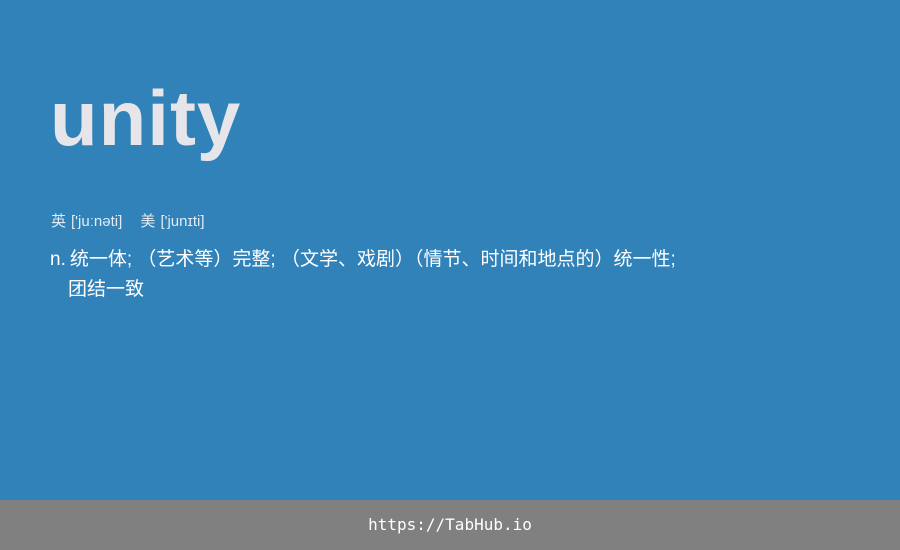 This screenshot has height=550, width=900. Describe the element at coordinates (146, 118) in the screenshot. I see `headword: unity` at that location.